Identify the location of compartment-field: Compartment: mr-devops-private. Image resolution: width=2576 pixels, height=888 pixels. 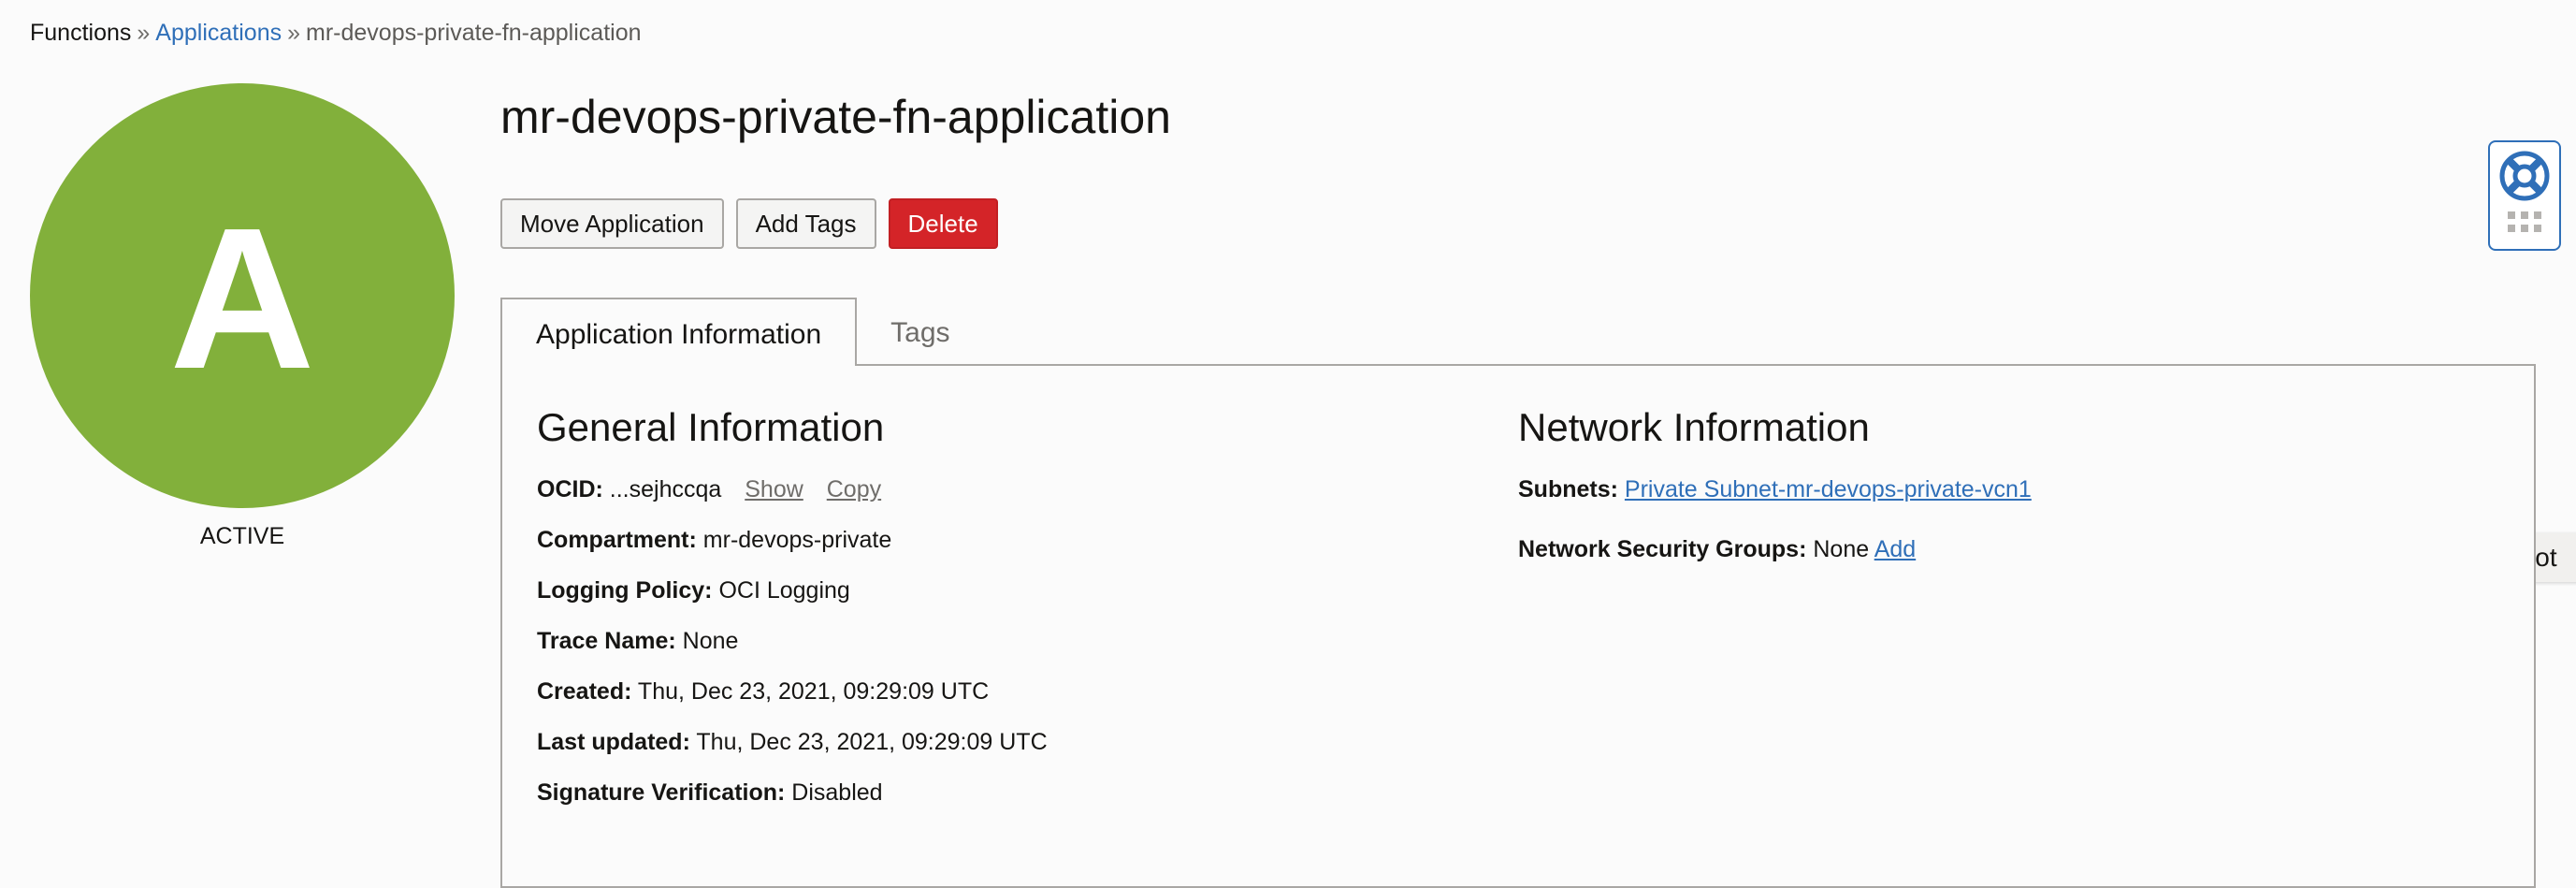
(714, 540).